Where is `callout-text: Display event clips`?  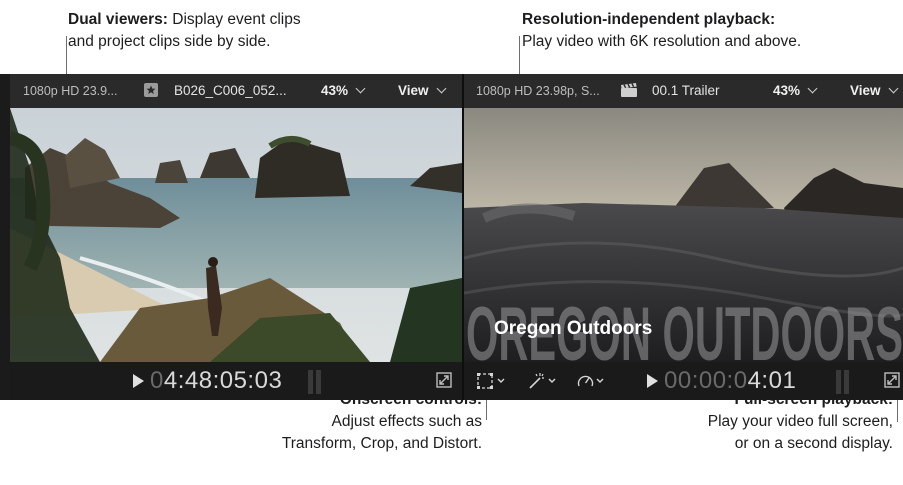 callout-text: Display event clips is located at coordinates (236, 19).